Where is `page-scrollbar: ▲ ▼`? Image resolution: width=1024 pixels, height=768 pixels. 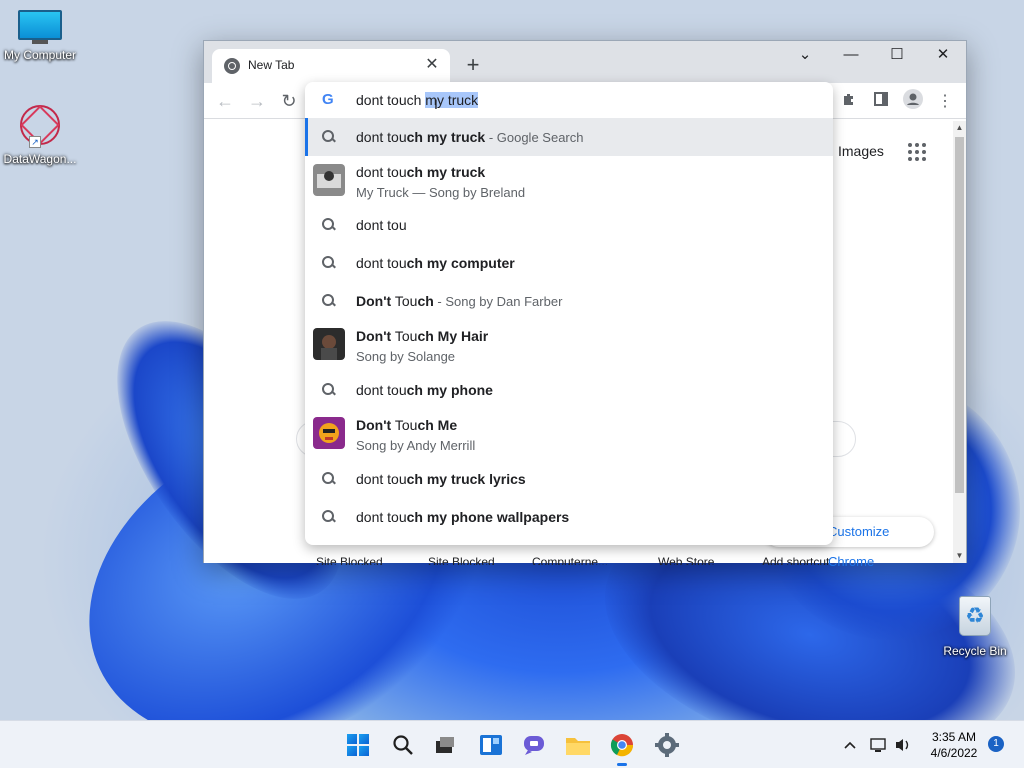 page-scrollbar: ▲ ▼ is located at coordinates (959, 342).